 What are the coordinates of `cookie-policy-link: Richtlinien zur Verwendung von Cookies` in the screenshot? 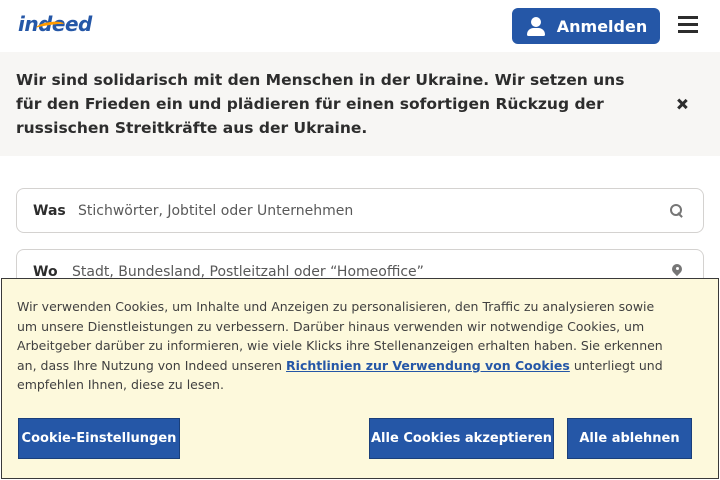 It's located at (428, 365).